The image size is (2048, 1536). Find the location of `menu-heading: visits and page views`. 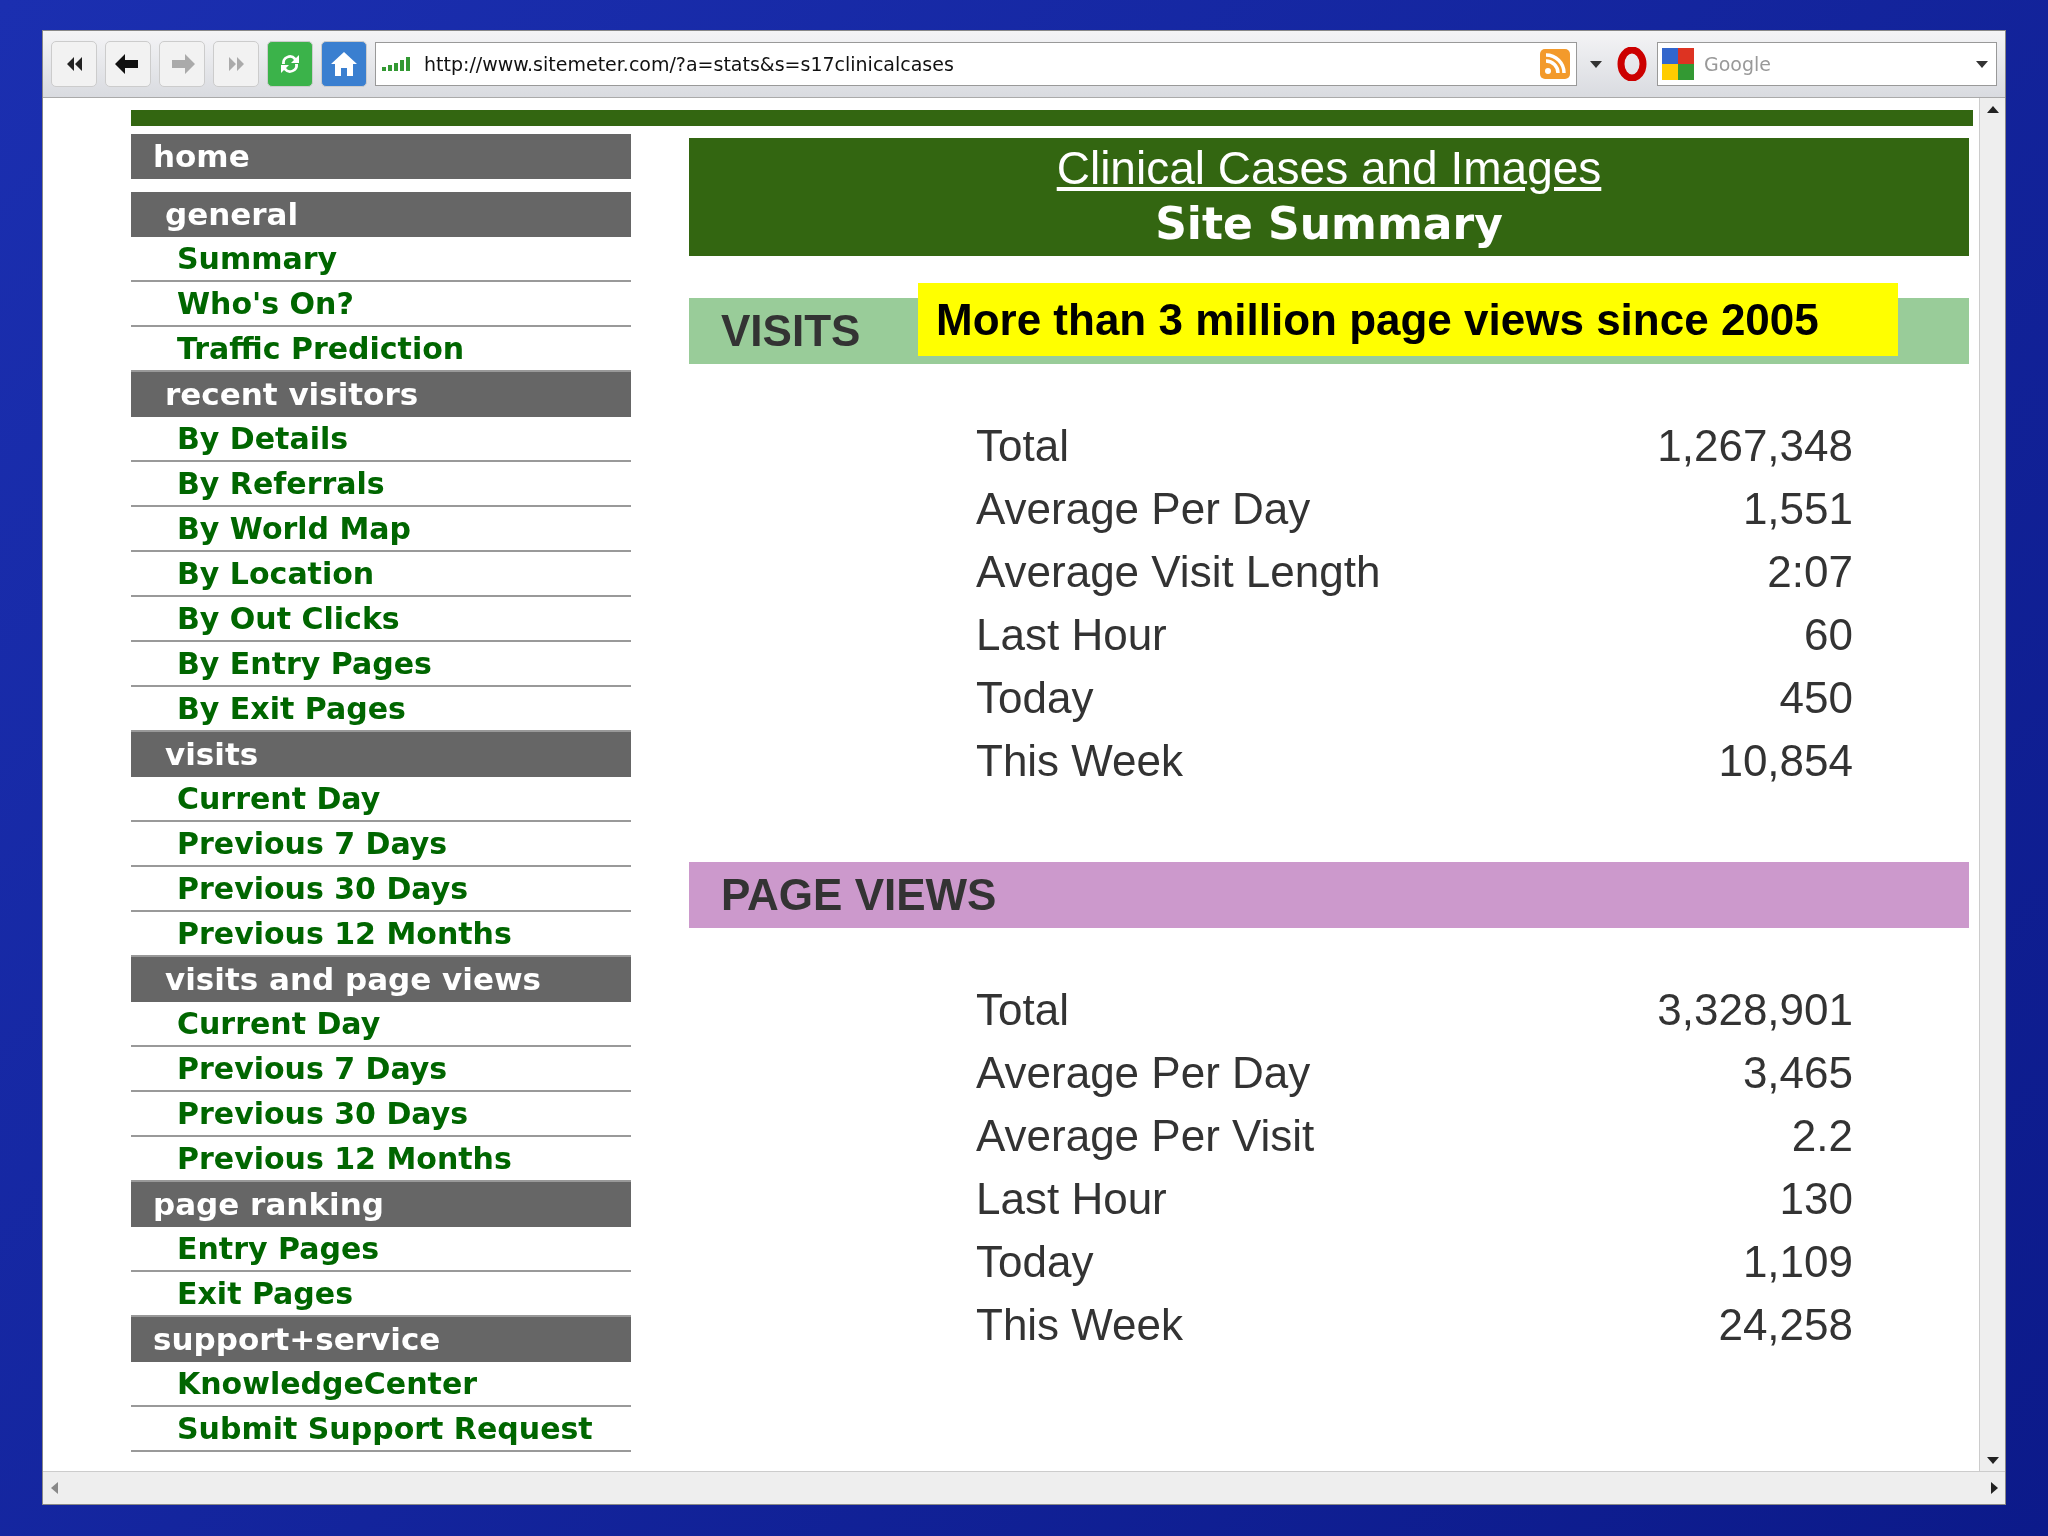

menu-heading: visits and page views is located at coordinates (381, 979).